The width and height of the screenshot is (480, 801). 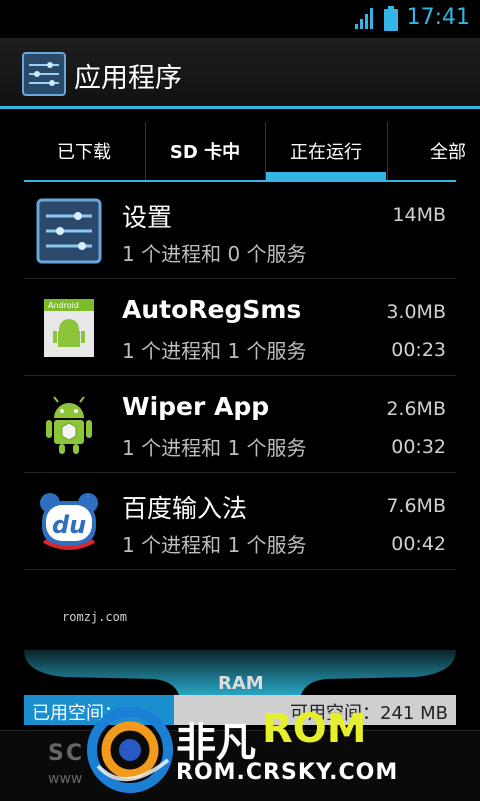 I want to click on app-memory: 14MB, so click(x=419, y=215).